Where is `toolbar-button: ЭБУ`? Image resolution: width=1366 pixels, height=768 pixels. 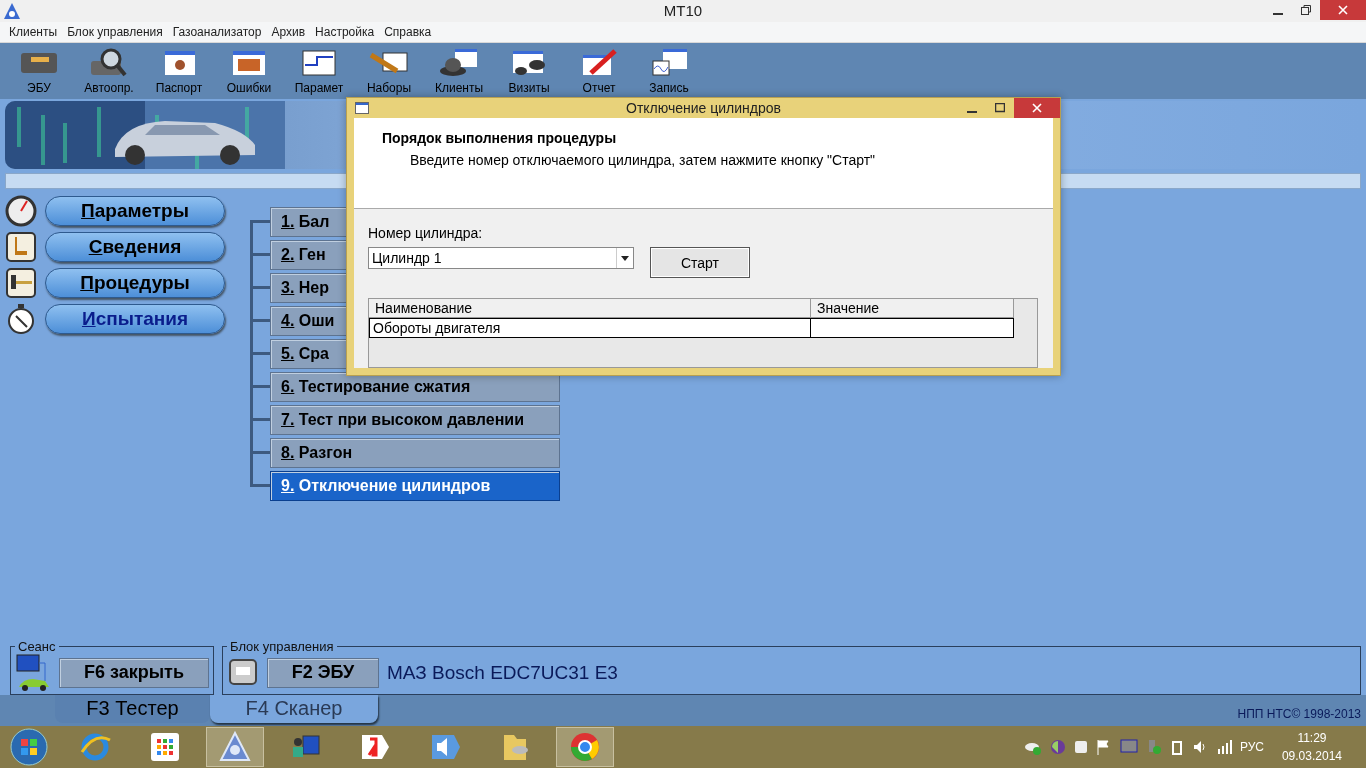 toolbar-button: ЭБУ is located at coordinates (39, 70).